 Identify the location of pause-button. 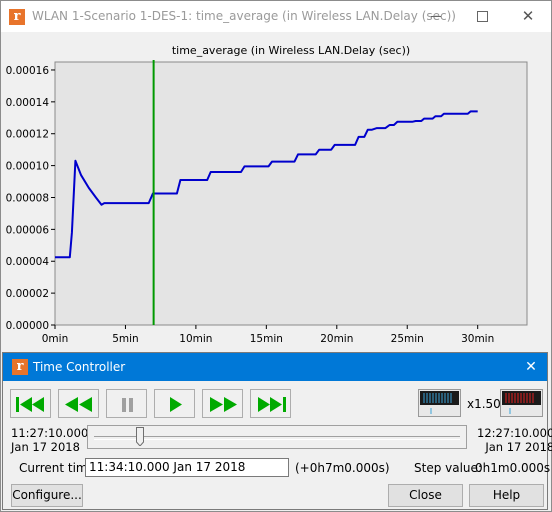
(126, 403).